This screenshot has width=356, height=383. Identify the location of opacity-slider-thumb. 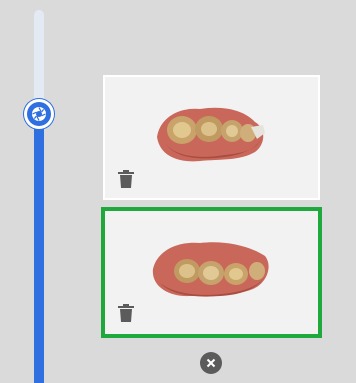
(39, 114).